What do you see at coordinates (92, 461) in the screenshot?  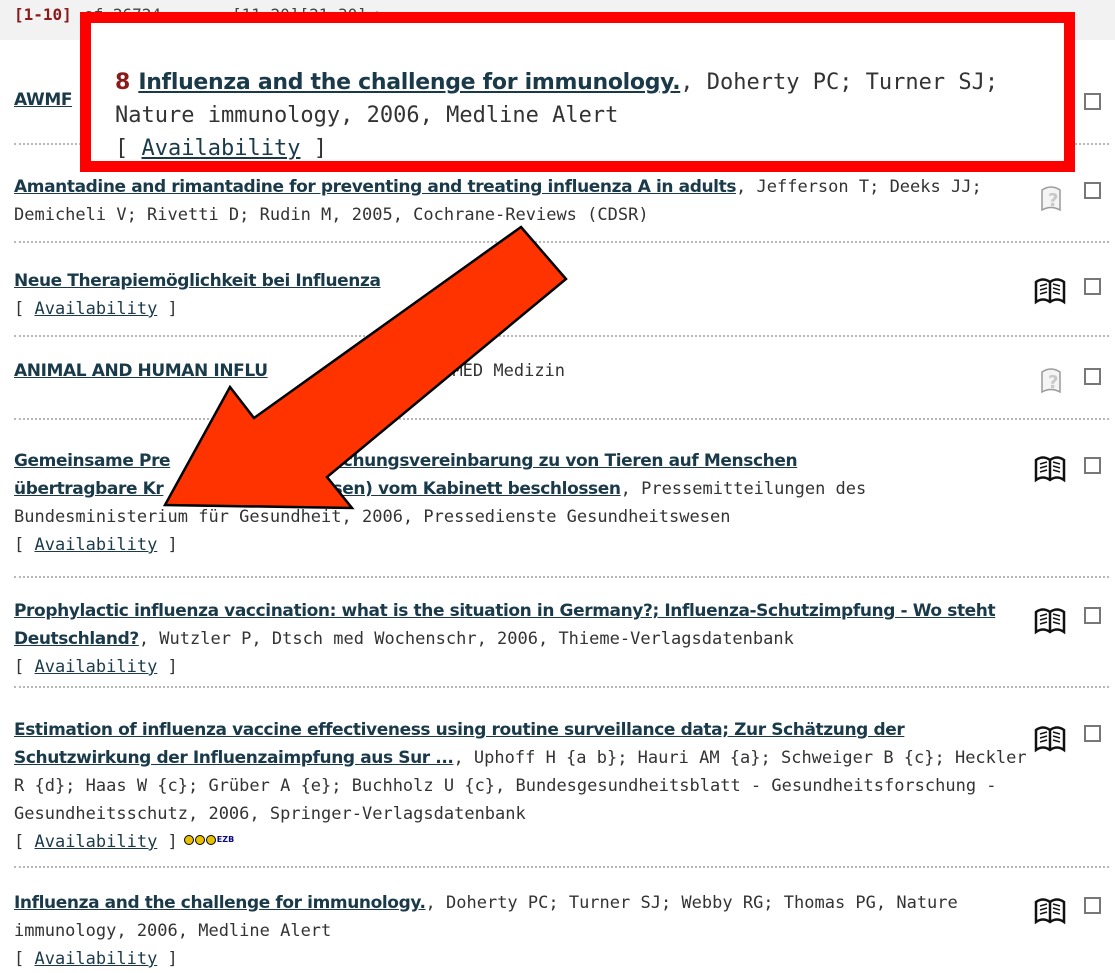 I see `result-title-link: Gemeinsame Pre` at bounding box center [92, 461].